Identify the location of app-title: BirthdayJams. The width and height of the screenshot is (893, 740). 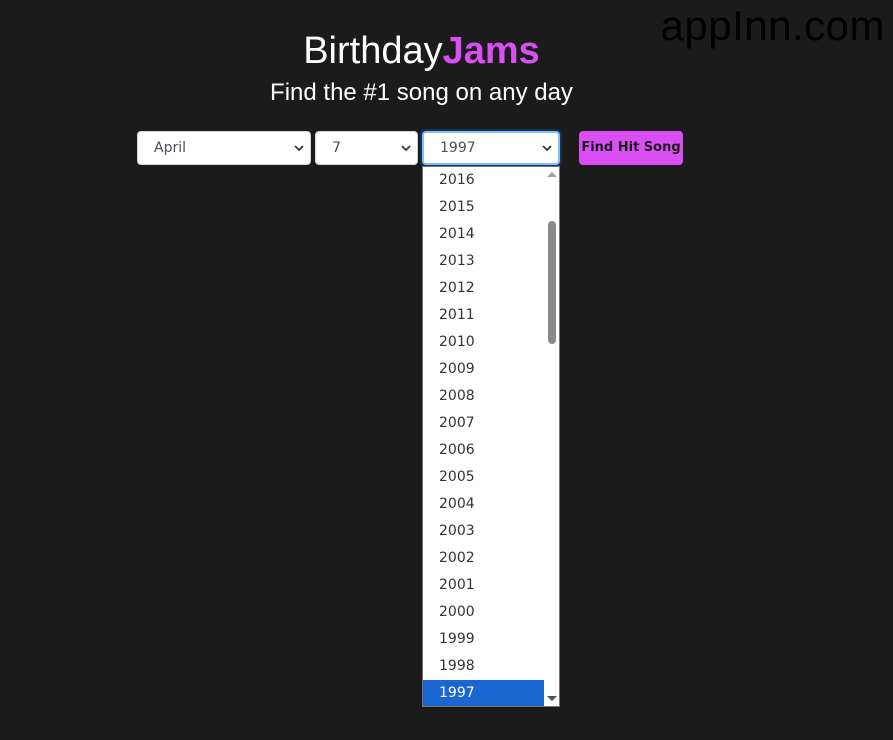
(421, 51).